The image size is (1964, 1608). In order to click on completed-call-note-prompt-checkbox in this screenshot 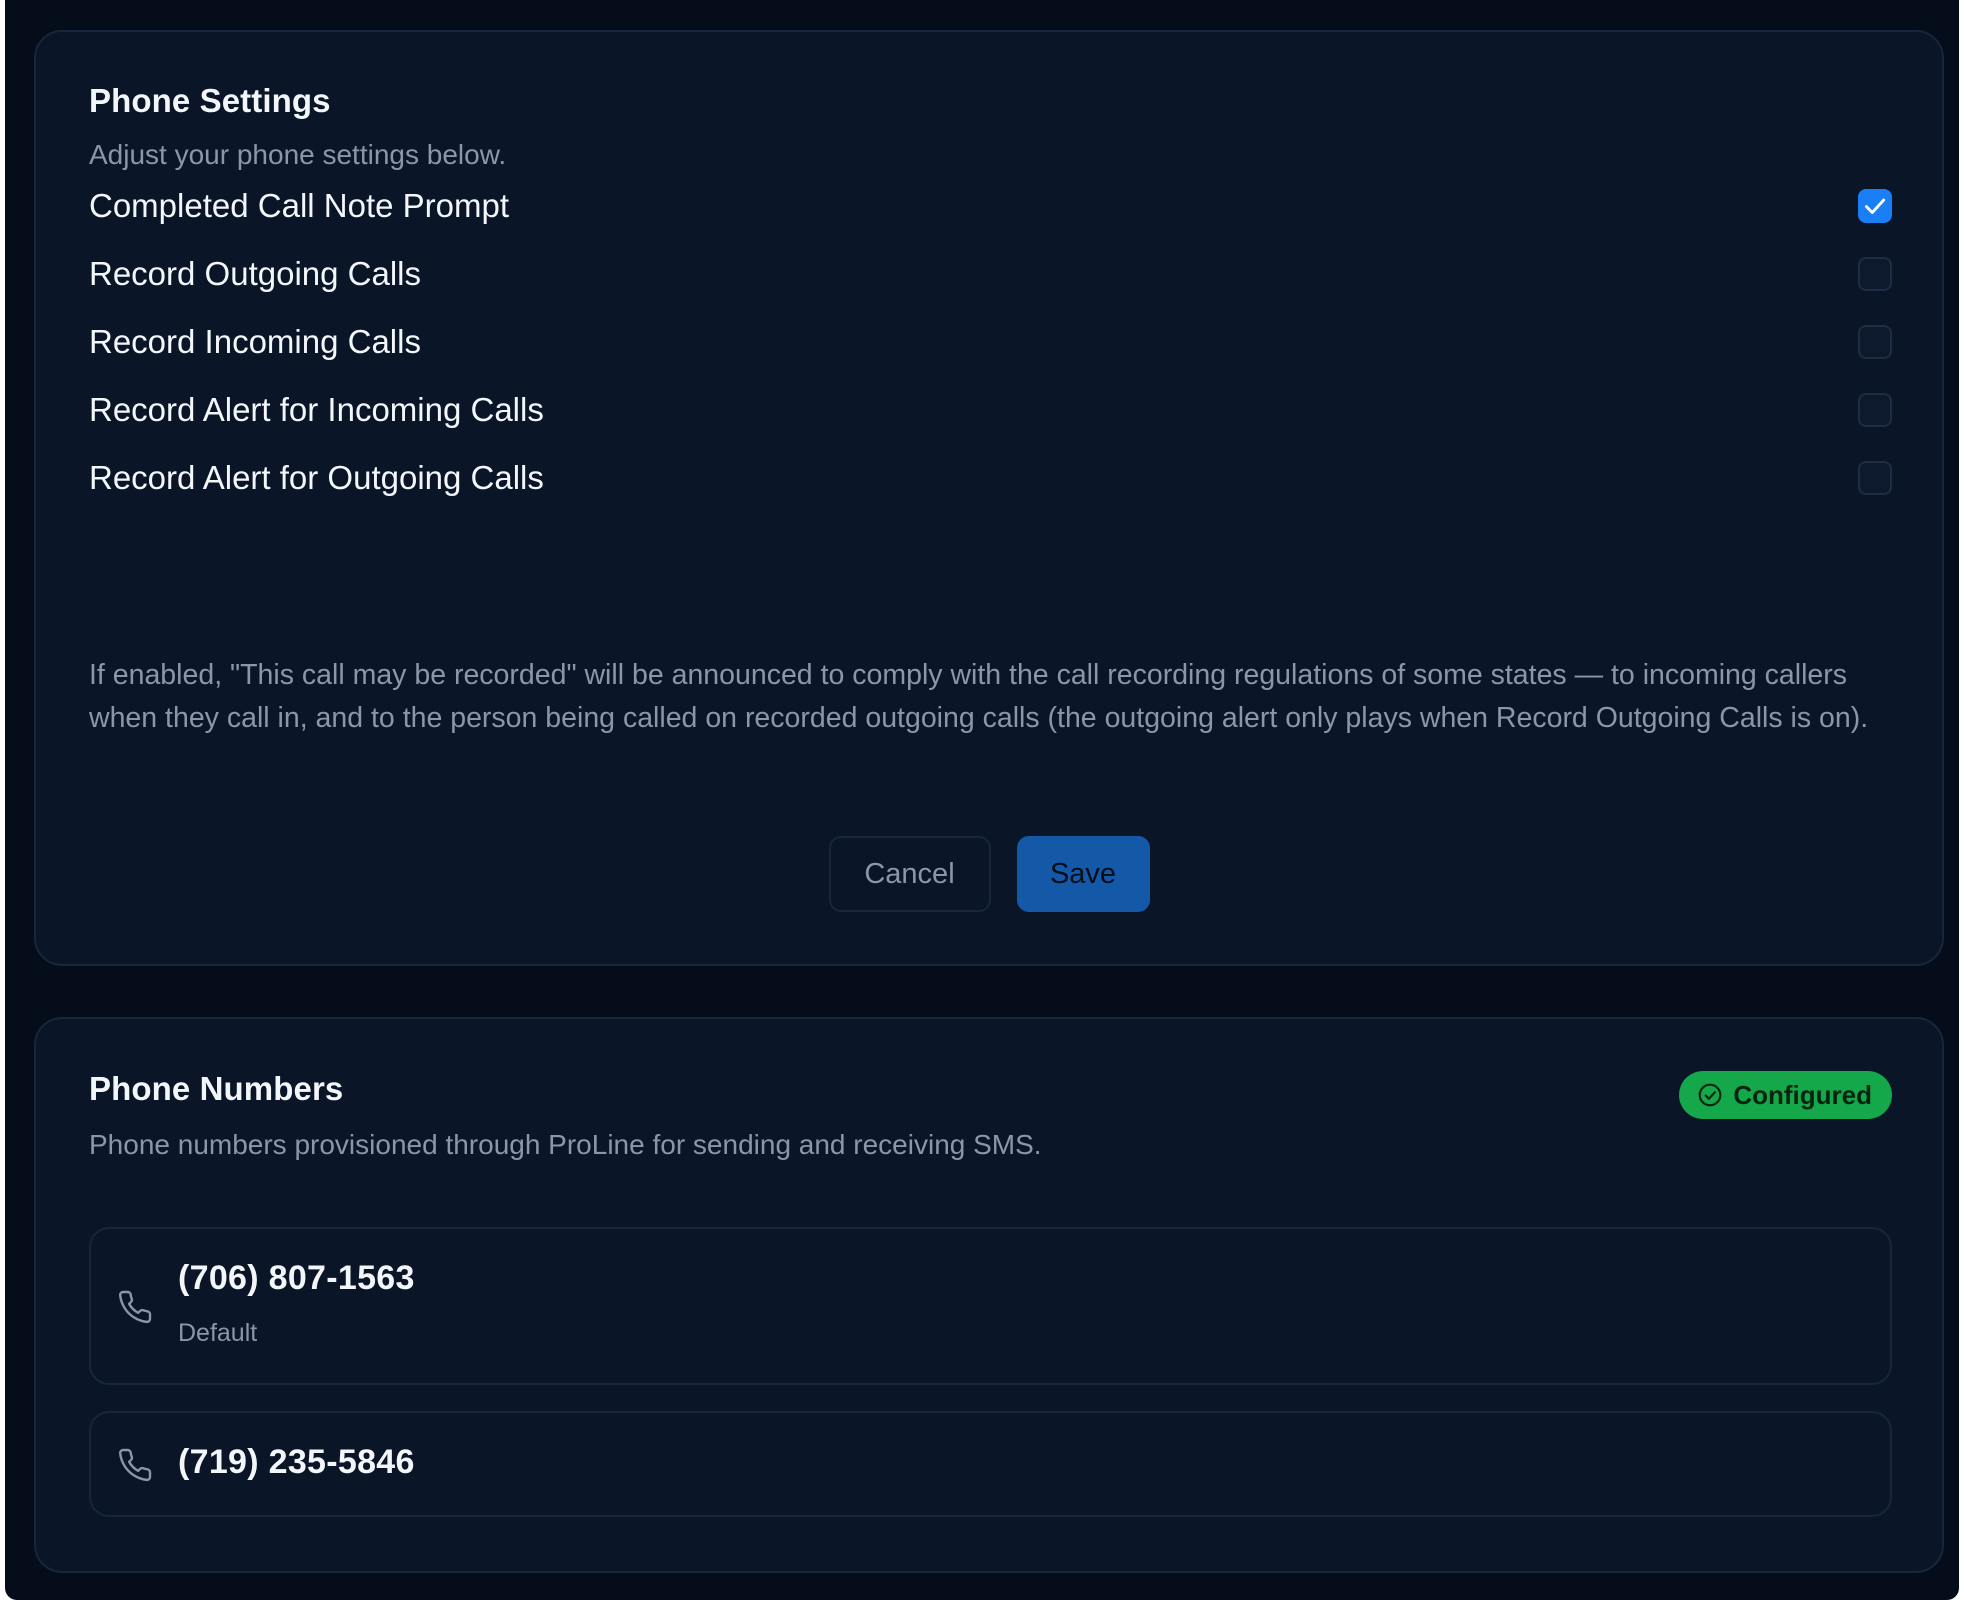, I will do `click(1875, 206)`.